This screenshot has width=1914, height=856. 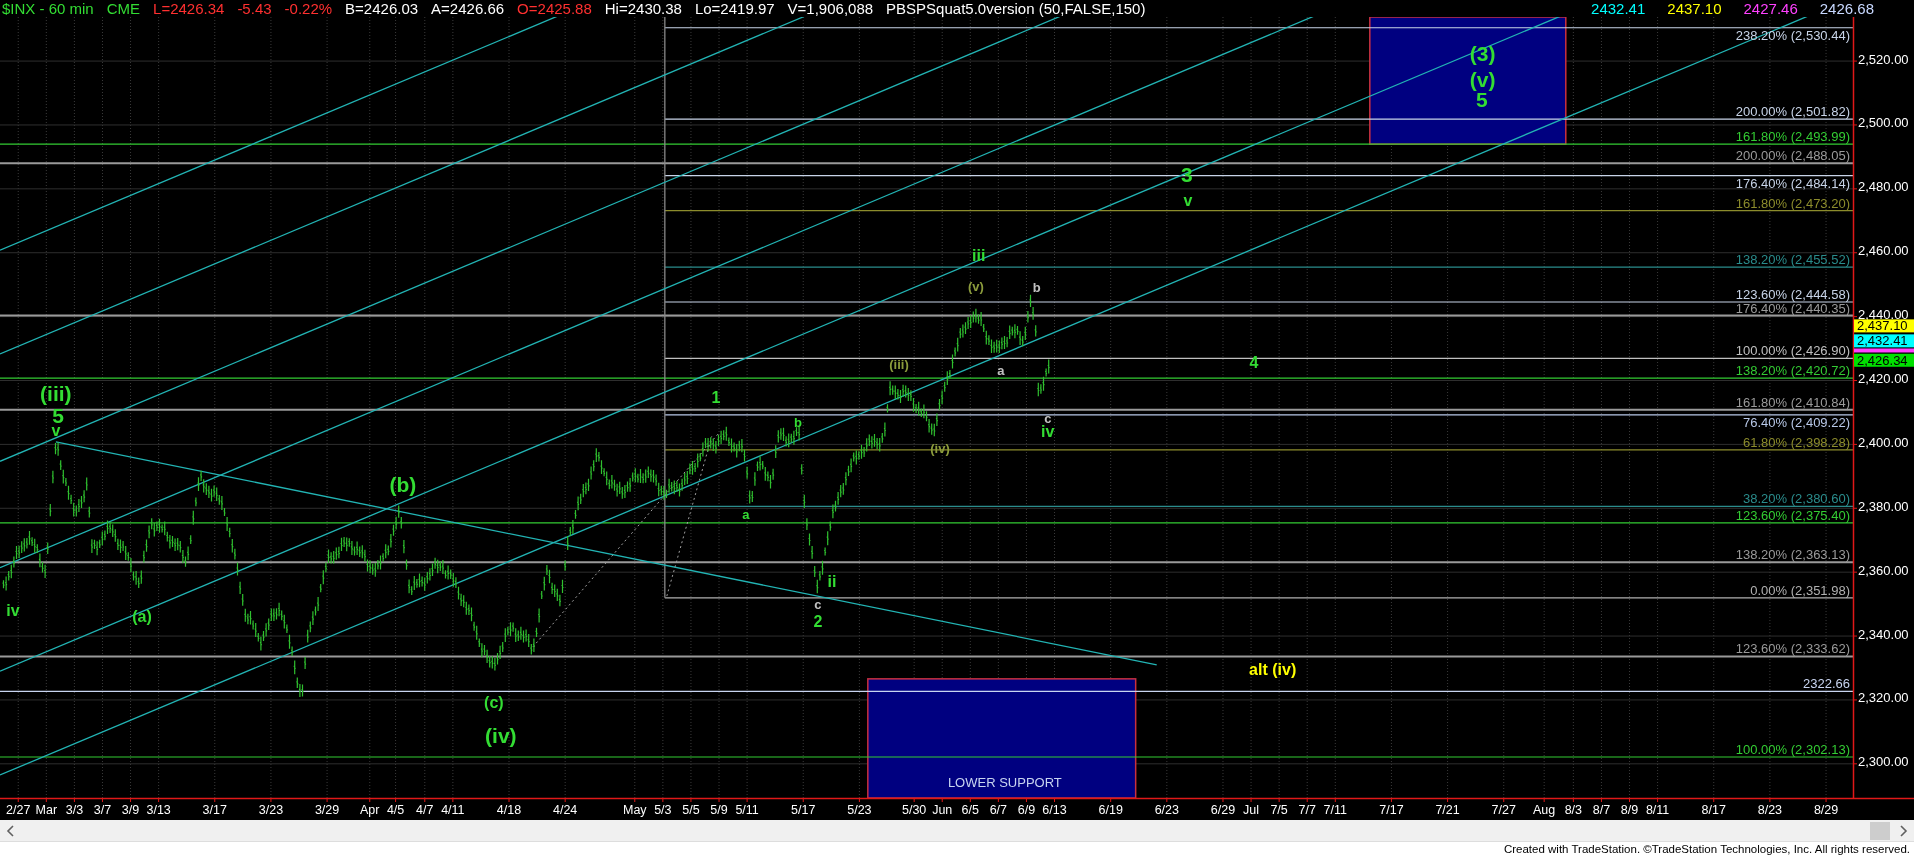 I want to click on date-axis-label: 8/23, so click(x=1770, y=810).